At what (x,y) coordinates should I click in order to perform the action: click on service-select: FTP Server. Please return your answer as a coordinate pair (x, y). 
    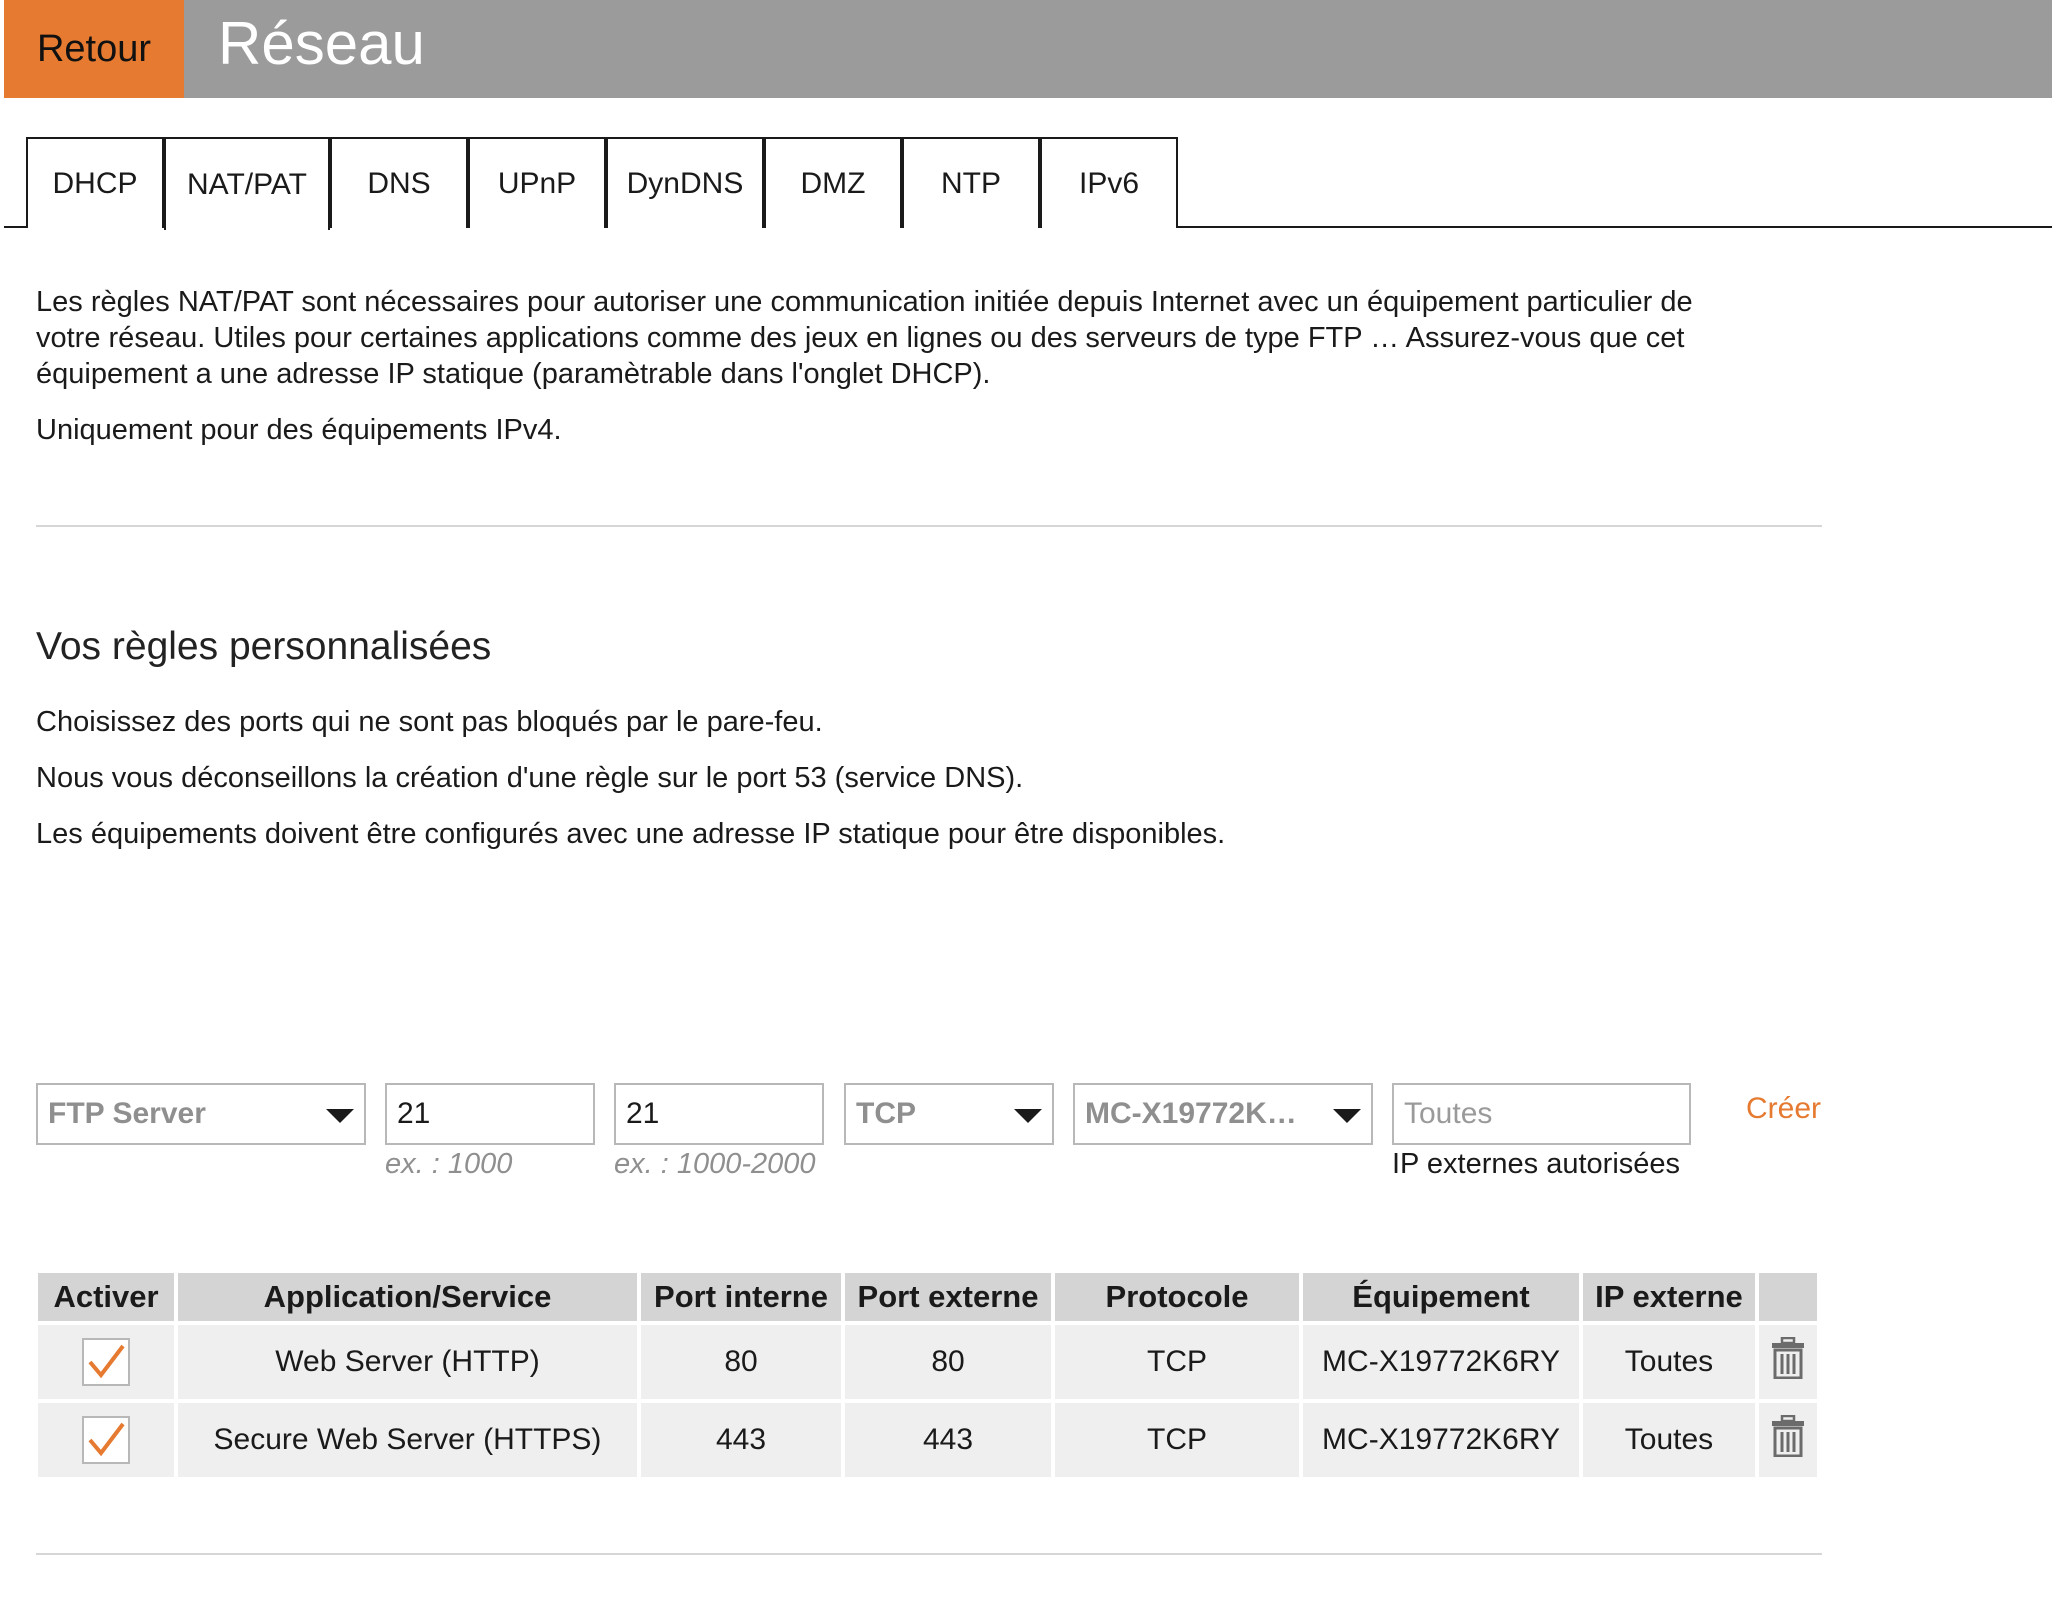
    Looking at the image, I should click on (201, 1114).